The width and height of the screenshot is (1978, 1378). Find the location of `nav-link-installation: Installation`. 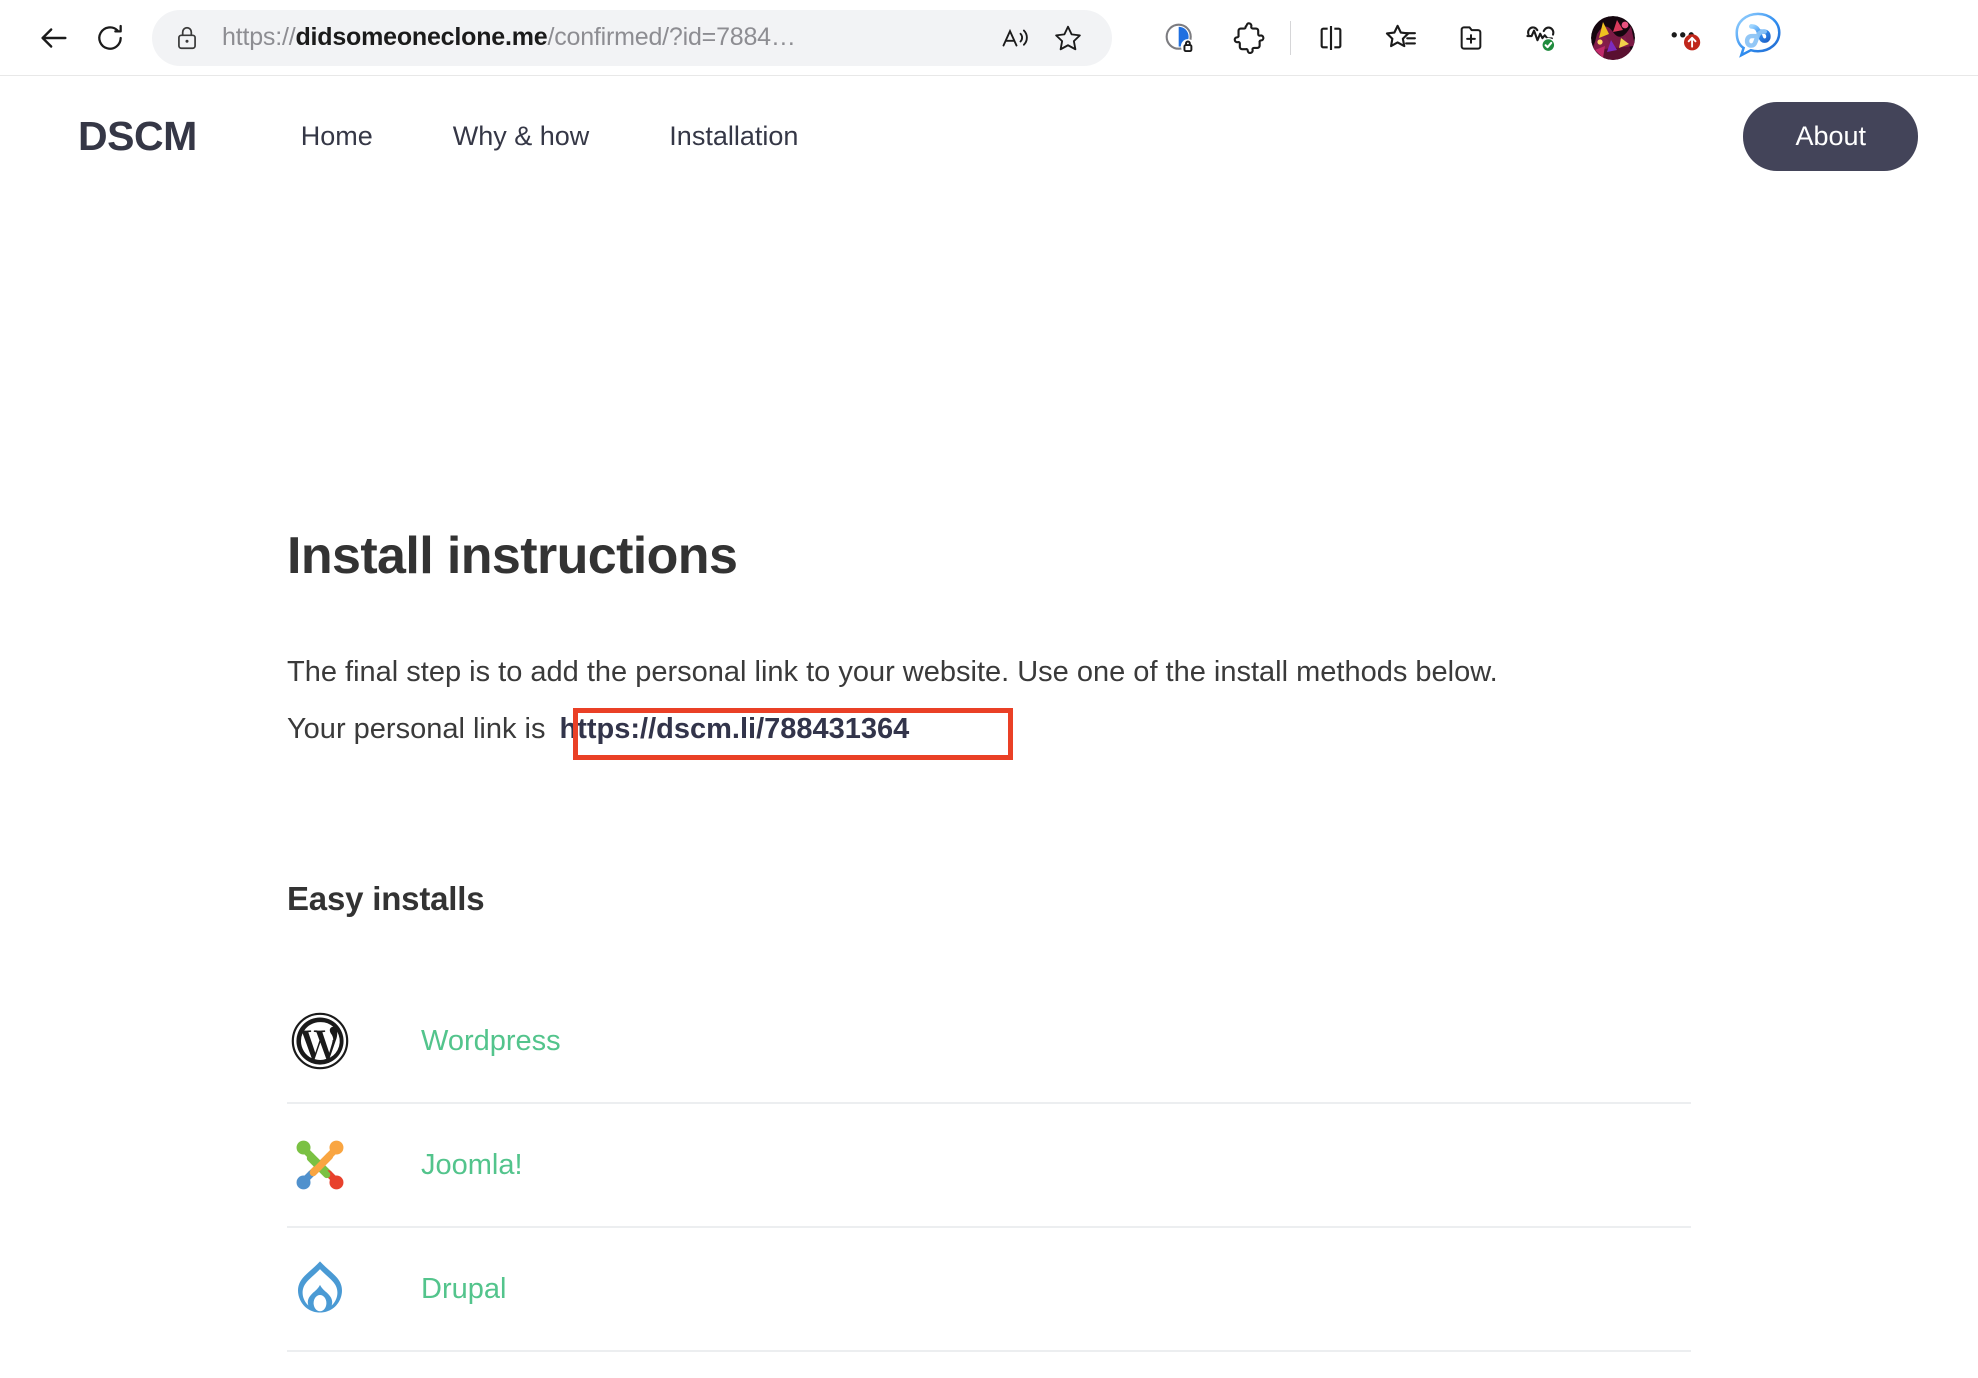

nav-link-installation: Installation is located at coordinates (733, 136).